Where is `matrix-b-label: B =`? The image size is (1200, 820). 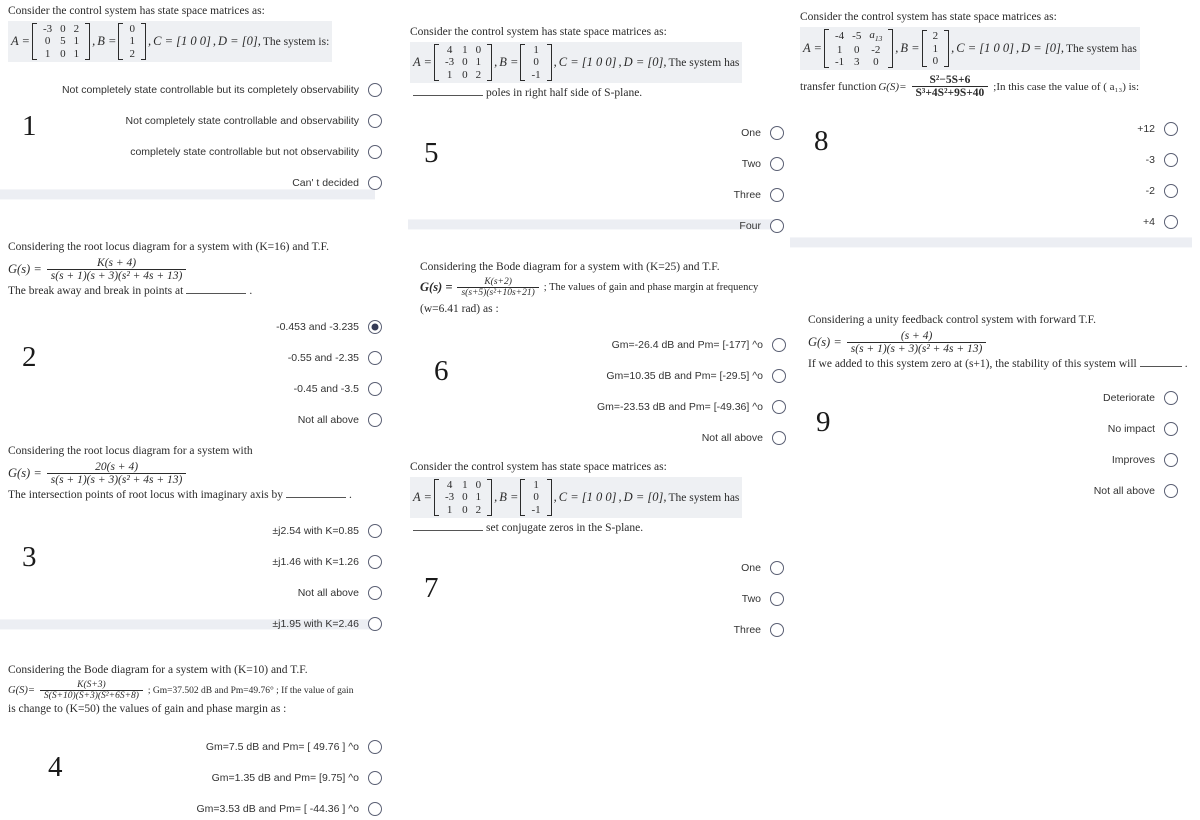
matrix-b-label: B = is located at coordinates (910, 48).